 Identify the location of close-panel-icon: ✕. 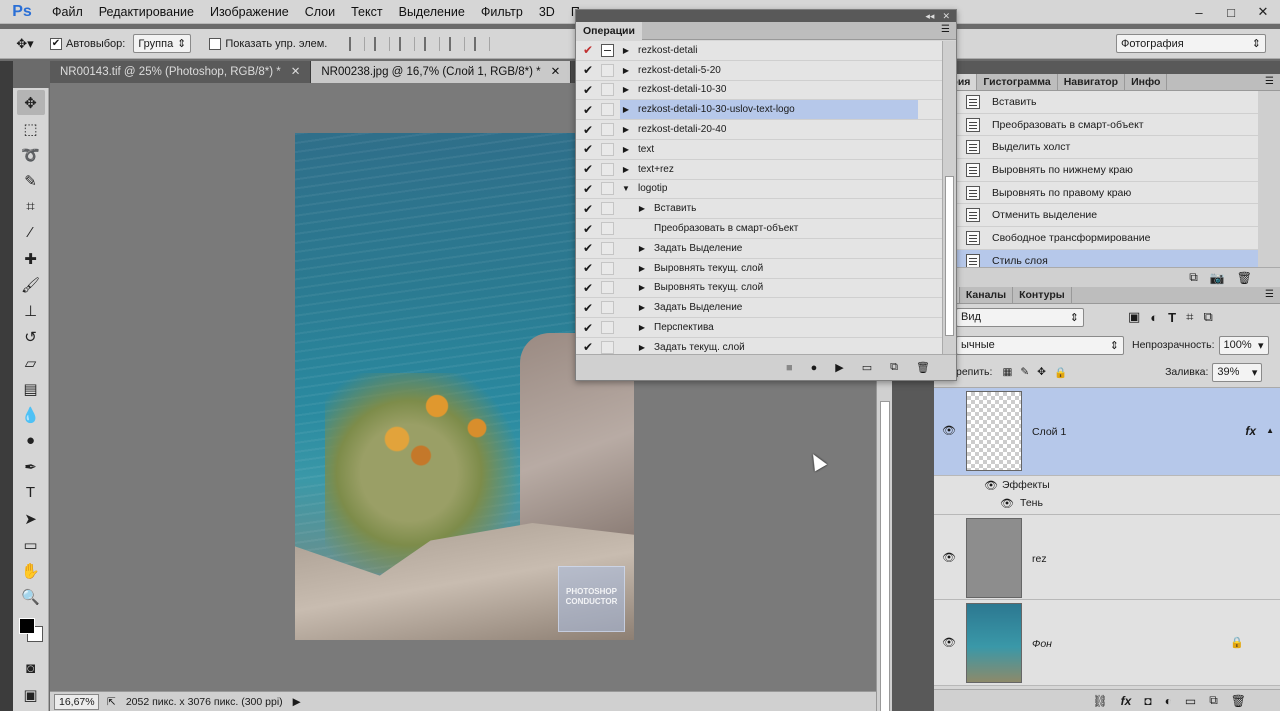
(946, 16).